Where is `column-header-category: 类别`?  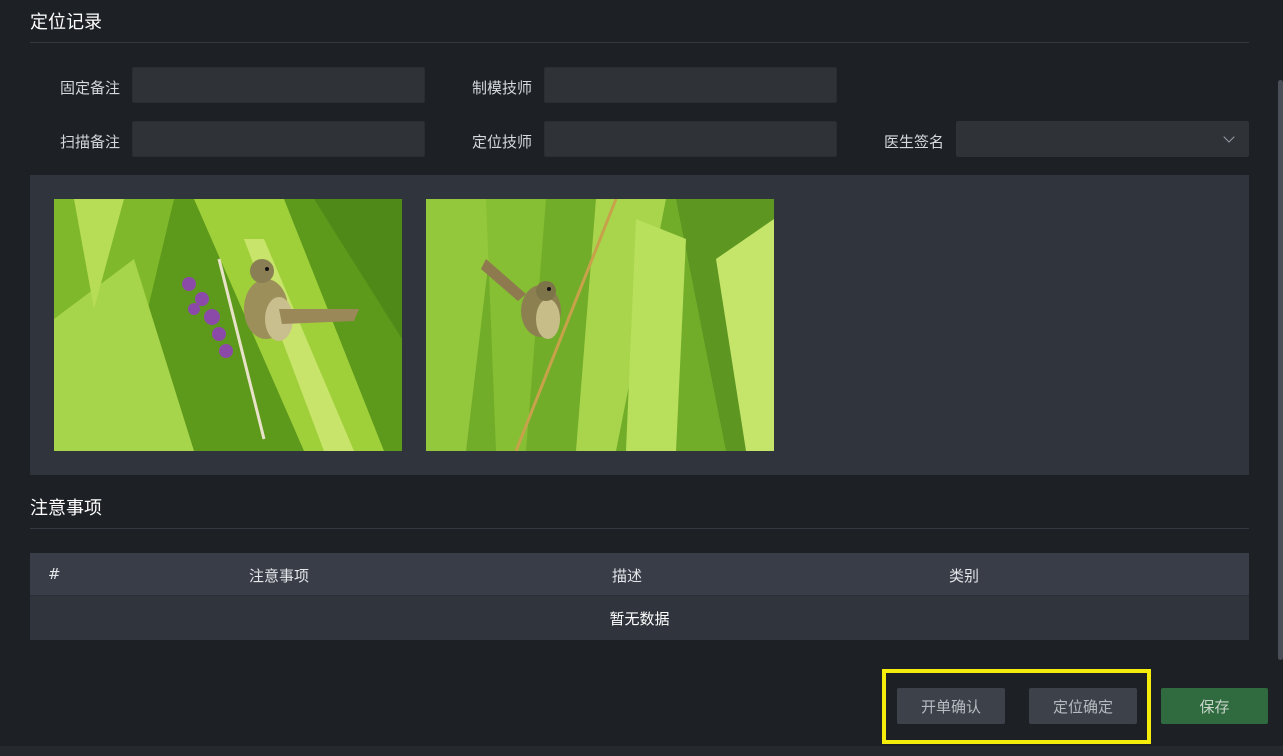 column-header-category: 类别 is located at coordinates (964, 576).